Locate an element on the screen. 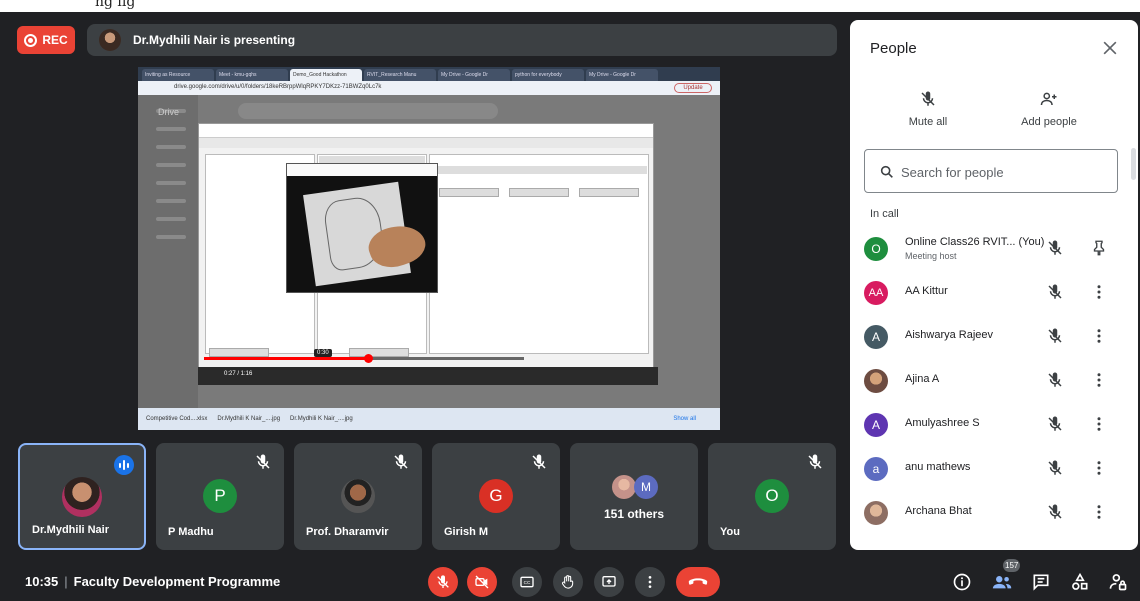  others-tile: M 151 others is located at coordinates (634, 496).